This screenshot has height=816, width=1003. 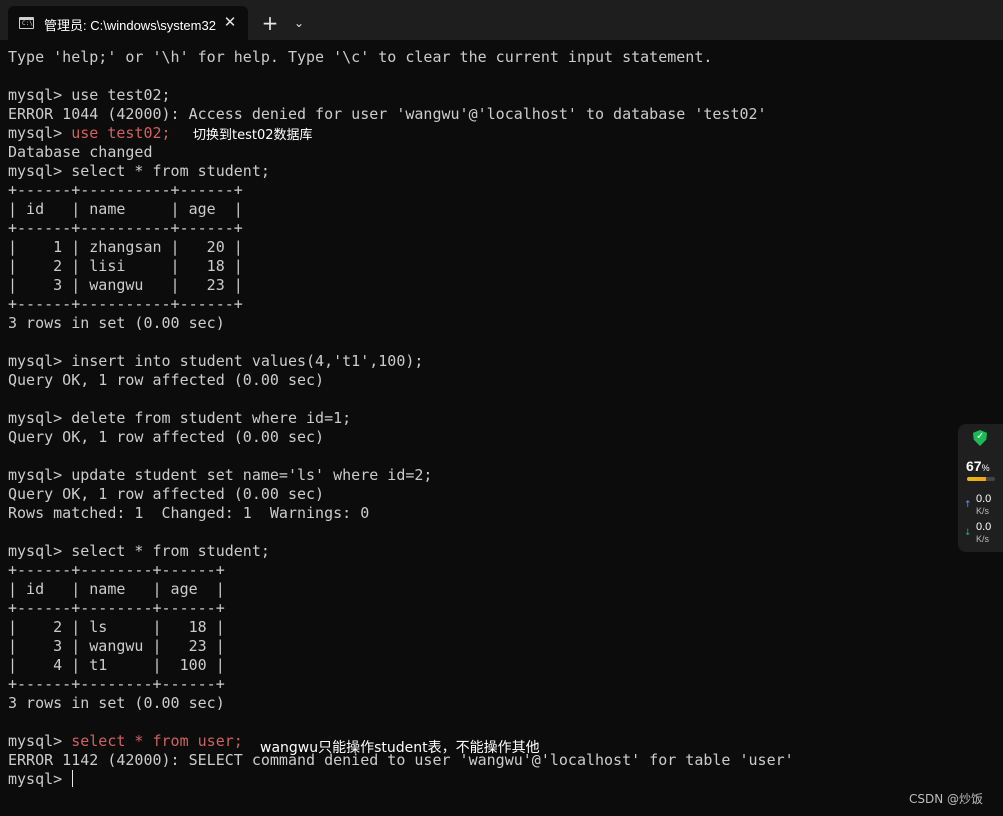 I want to click on terminal-line-highlighted: mysql> use test02;, so click(x=503, y=133).